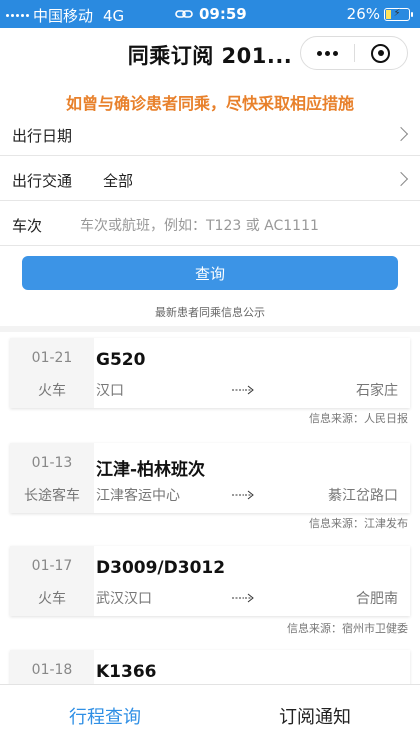 The width and height of the screenshot is (420, 746). What do you see at coordinates (380, 53) in the screenshot?
I see `close-icon` at bounding box center [380, 53].